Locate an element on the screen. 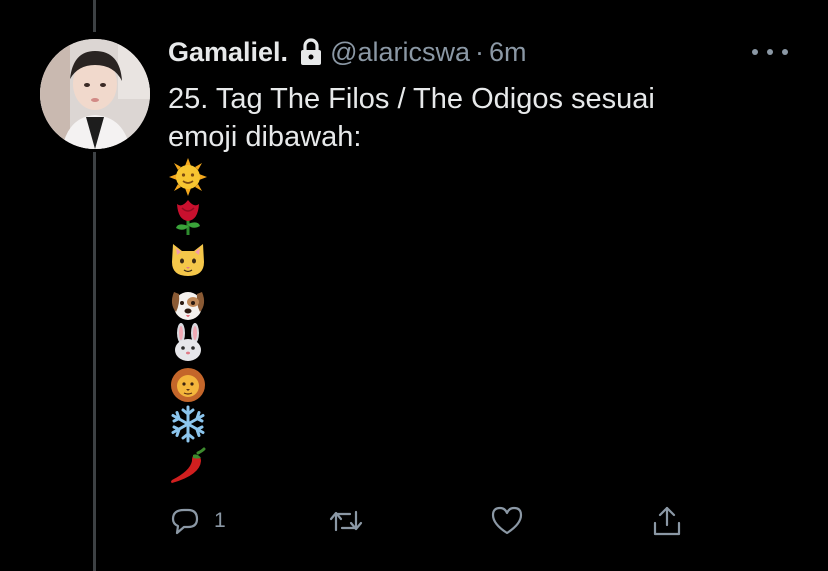 Image resolution: width=828 pixels, height=571 pixels. share-button is located at coordinates (667, 521).